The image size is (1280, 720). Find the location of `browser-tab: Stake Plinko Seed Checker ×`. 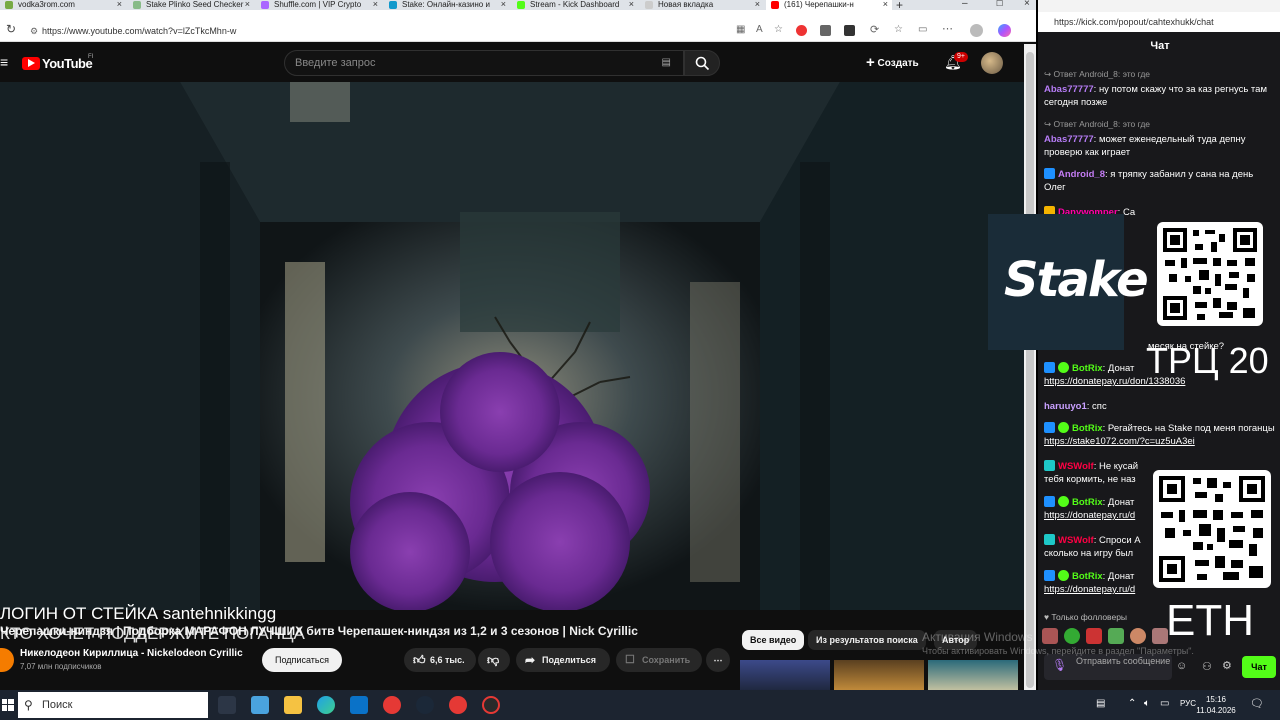

browser-tab: Stake Plinko Seed Checker × is located at coordinates (191, 5).